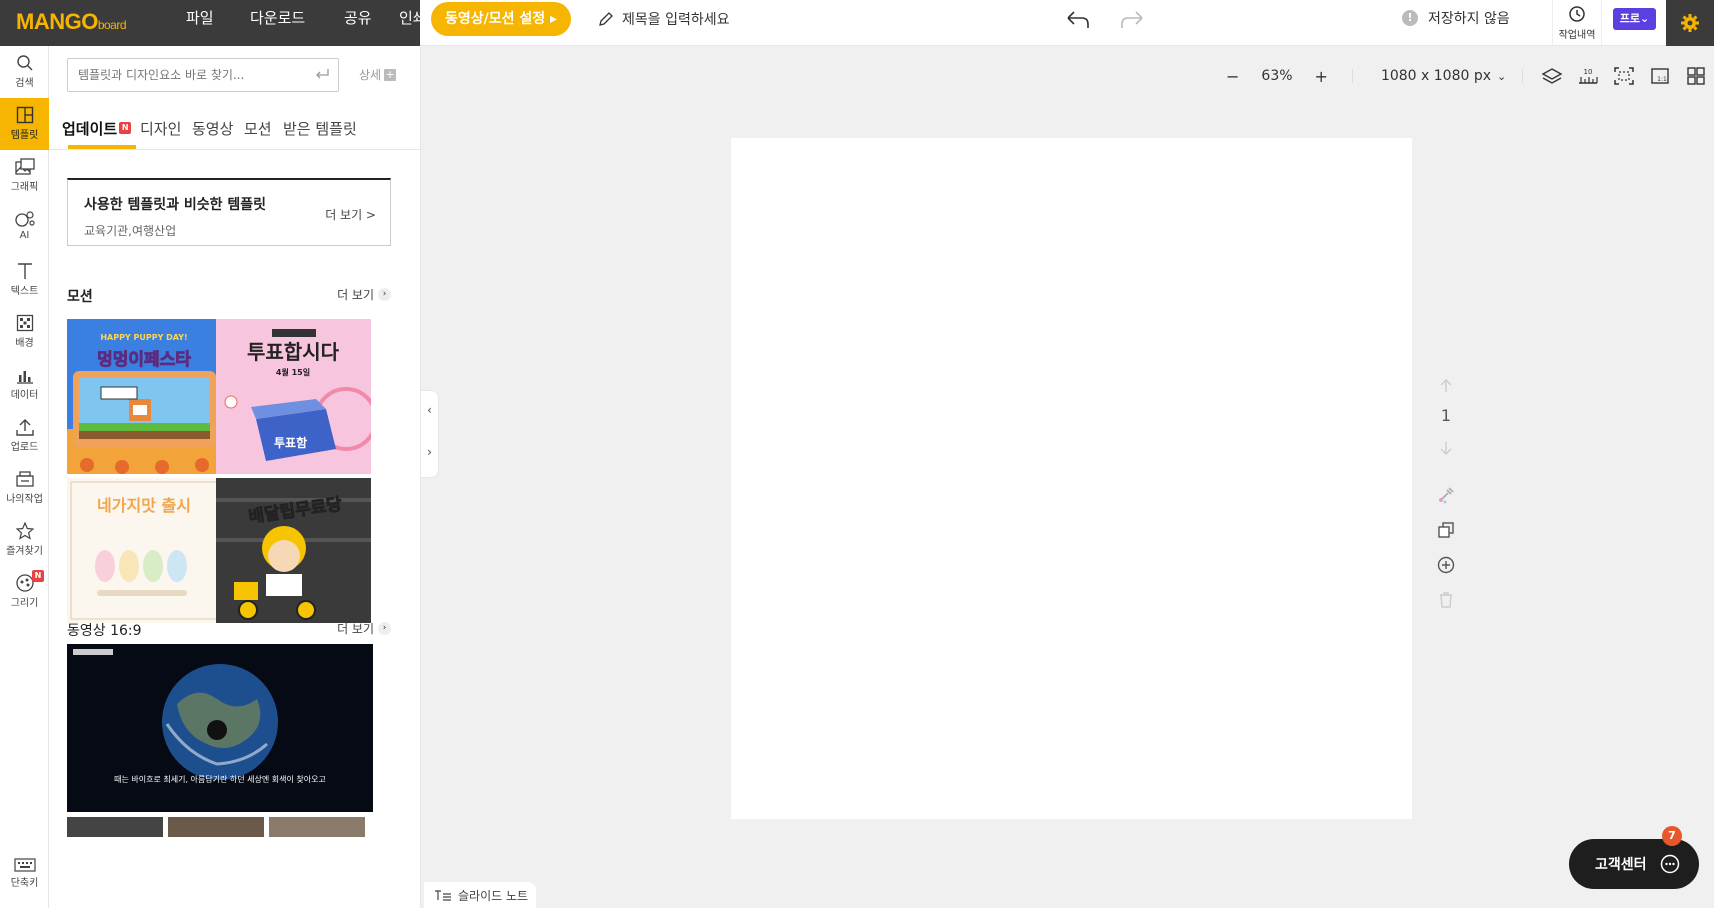 Image resolution: width=1714 pixels, height=908 pixels. What do you see at coordinates (229, 296) in the screenshot?
I see `motion-section-header: 모션 더 보기 ›` at bounding box center [229, 296].